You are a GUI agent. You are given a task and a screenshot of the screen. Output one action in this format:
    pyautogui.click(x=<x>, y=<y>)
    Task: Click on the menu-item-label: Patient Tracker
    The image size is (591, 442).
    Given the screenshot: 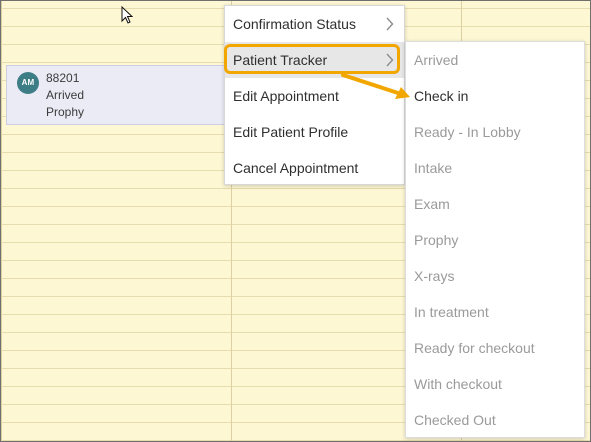 What is the action you would take?
    pyautogui.click(x=280, y=60)
    